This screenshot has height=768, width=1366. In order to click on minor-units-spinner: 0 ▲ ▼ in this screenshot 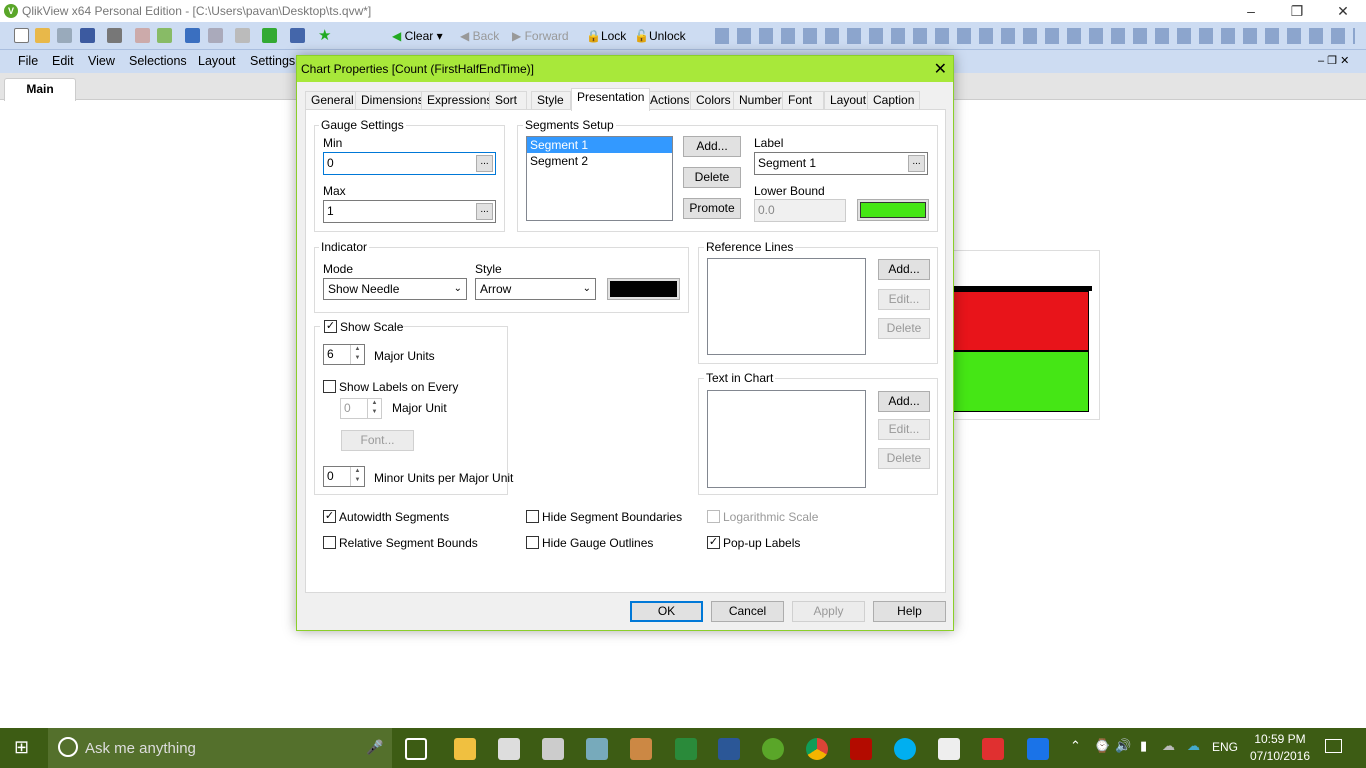, I will do `click(344, 476)`.